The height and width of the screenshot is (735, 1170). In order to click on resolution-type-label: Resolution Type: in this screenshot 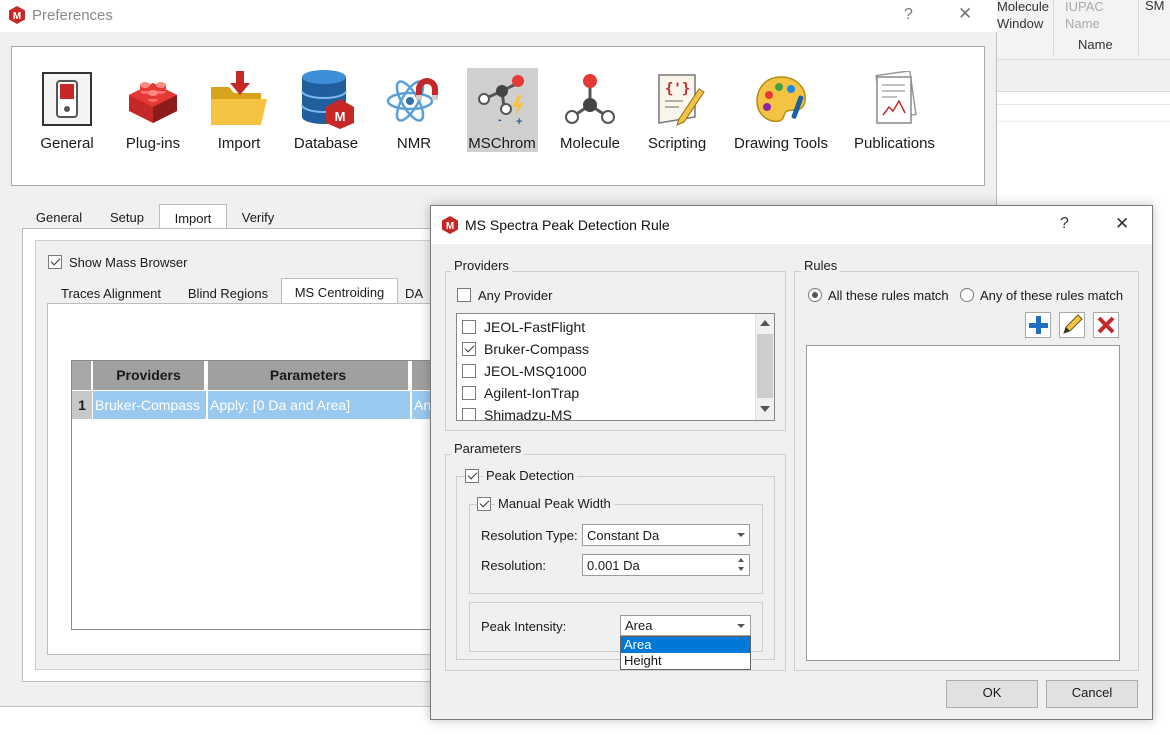, I will do `click(529, 535)`.